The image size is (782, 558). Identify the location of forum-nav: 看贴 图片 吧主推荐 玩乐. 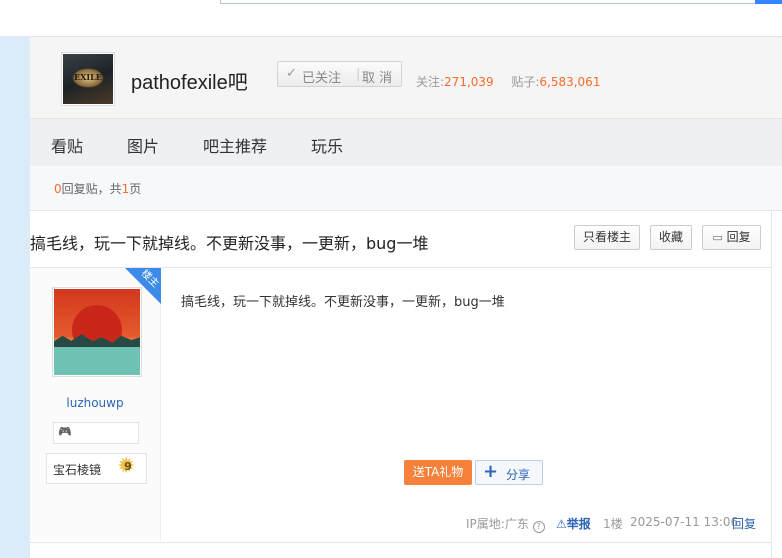
(406, 142).